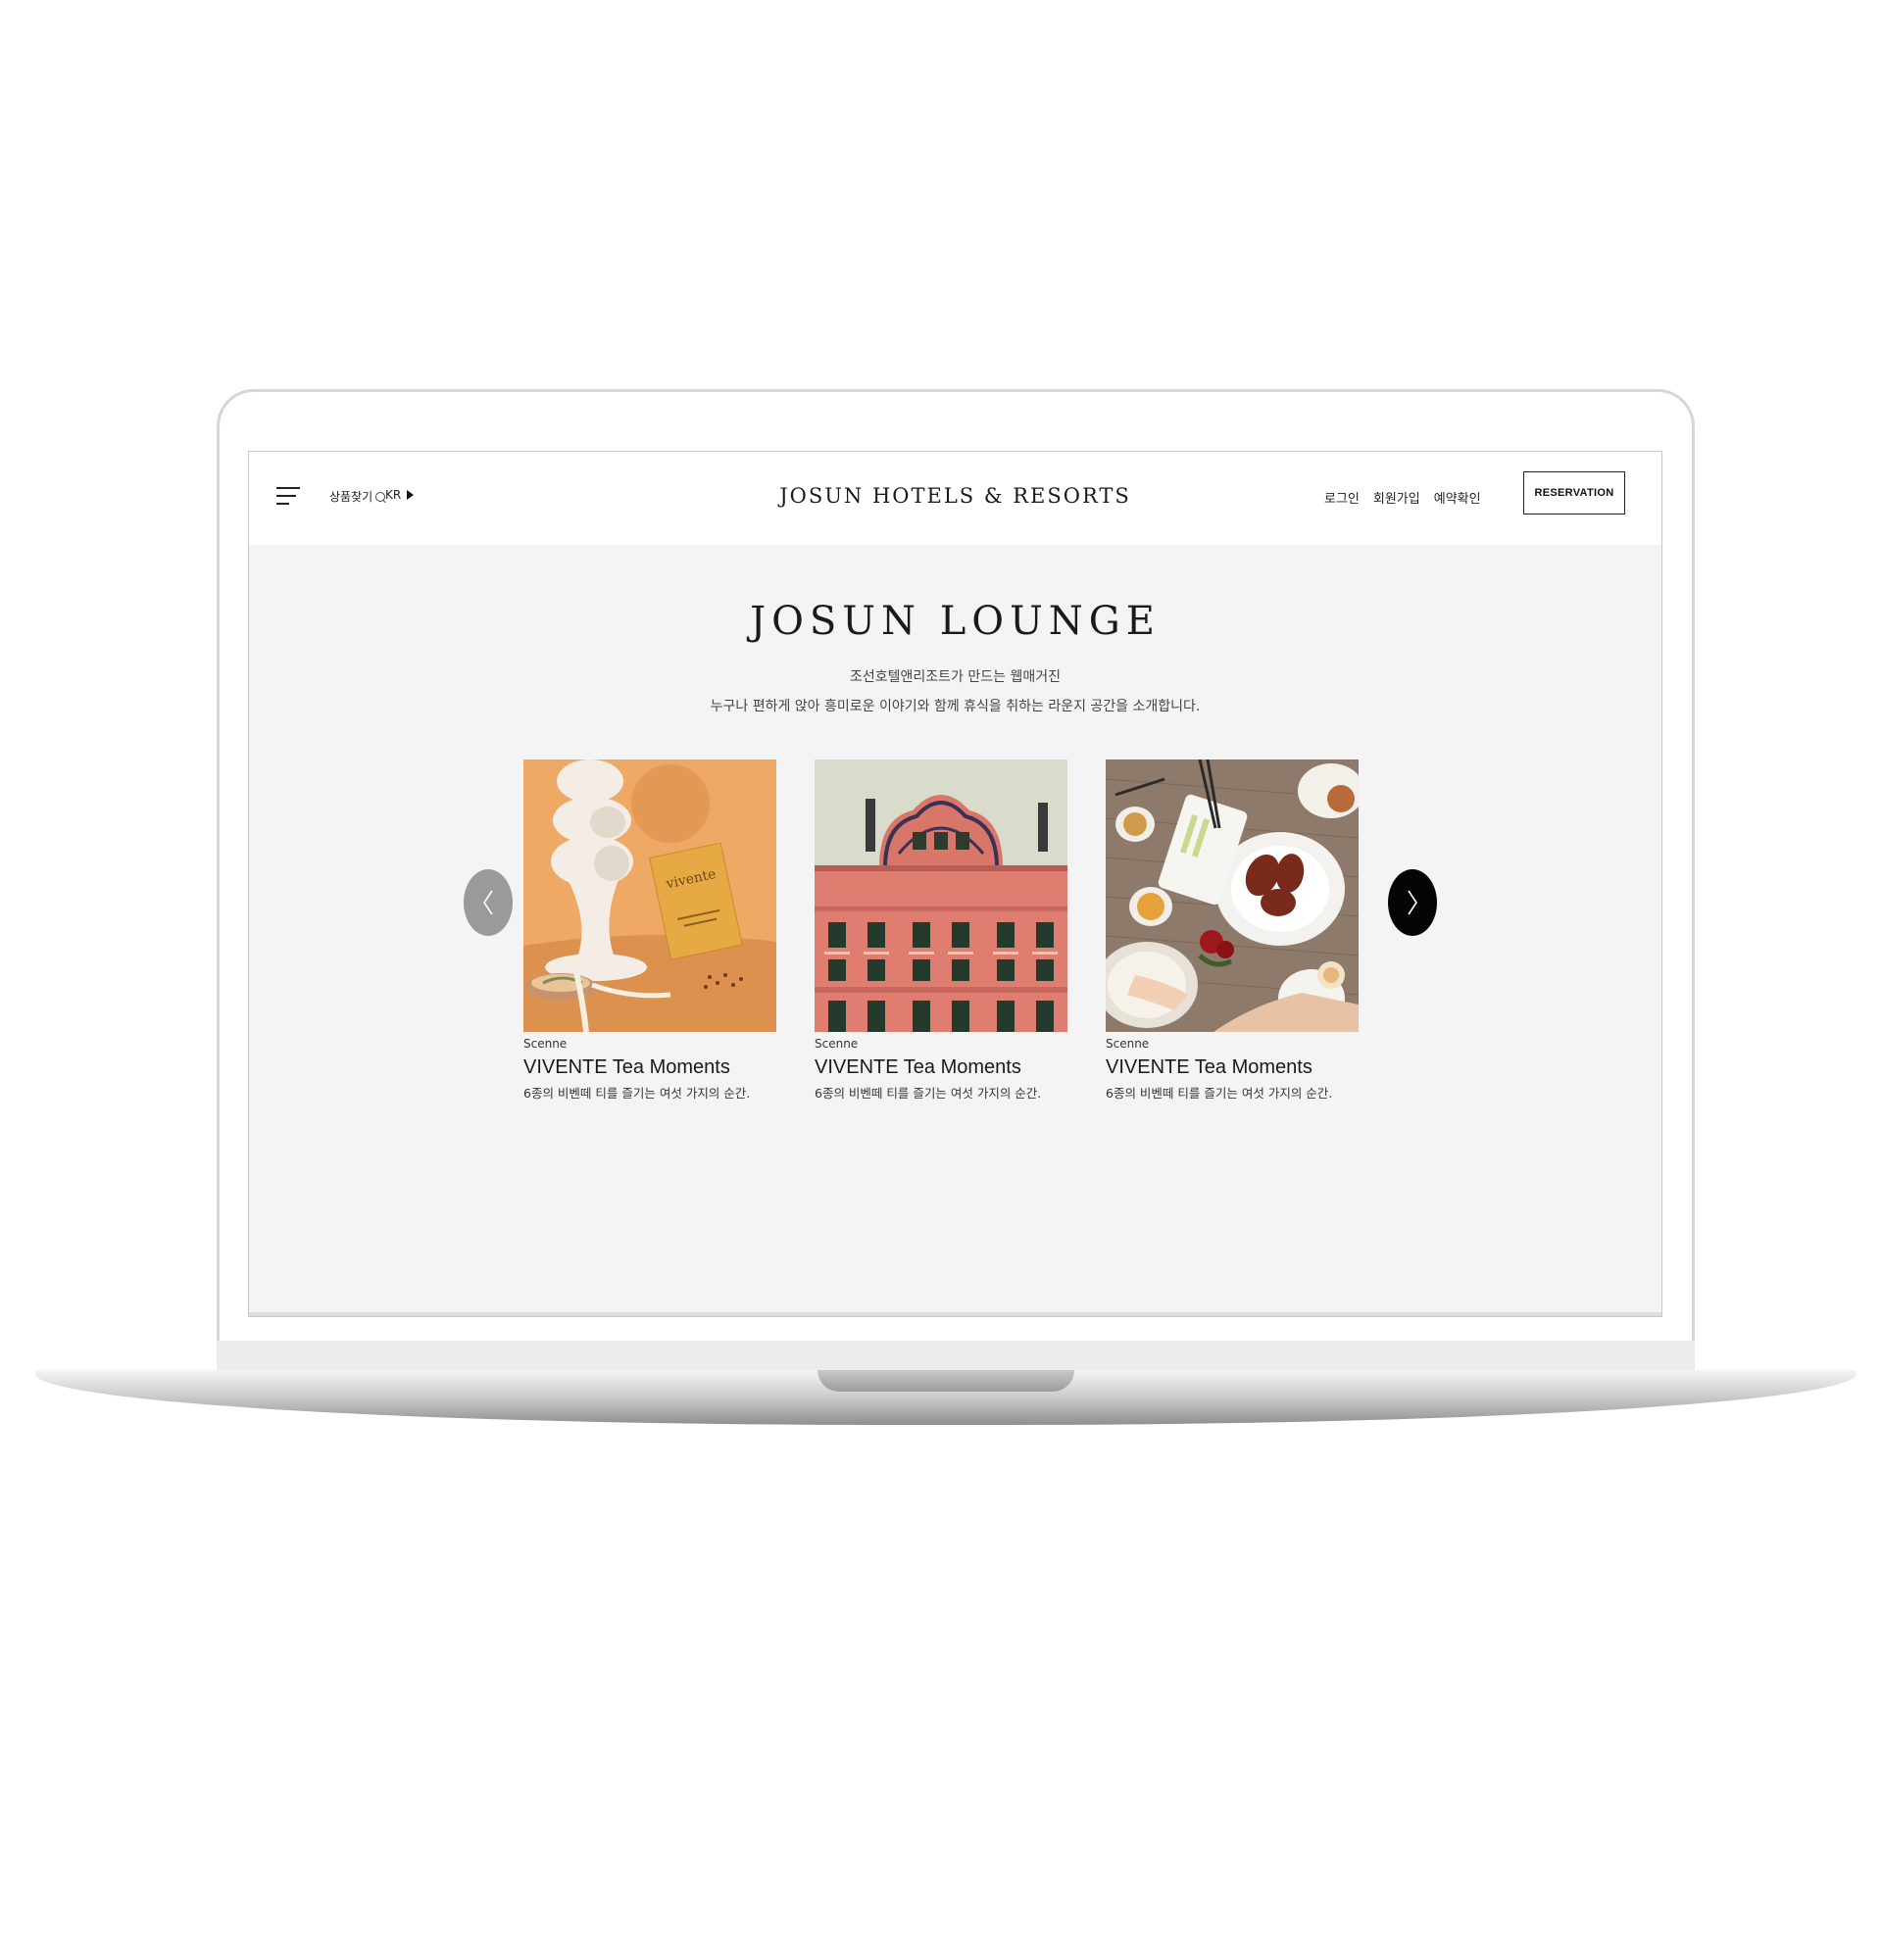 This screenshot has width=1882, height=1960. Describe the element at coordinates (956, 677) in the screenshot. I see `lounge-subtitle-1: 조선호텔앤리조트가 만드는 웹매거진` at that location.